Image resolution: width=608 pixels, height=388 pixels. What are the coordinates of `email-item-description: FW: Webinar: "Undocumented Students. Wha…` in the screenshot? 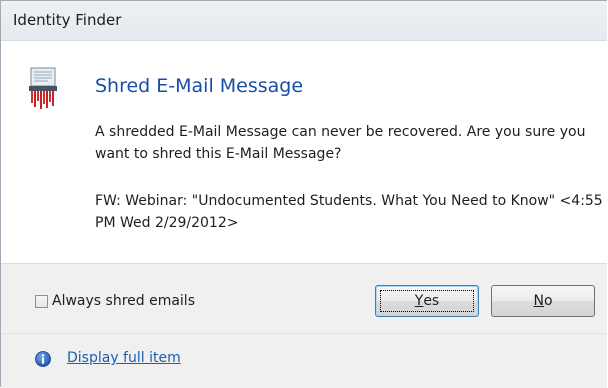 It's located at (349, 212).